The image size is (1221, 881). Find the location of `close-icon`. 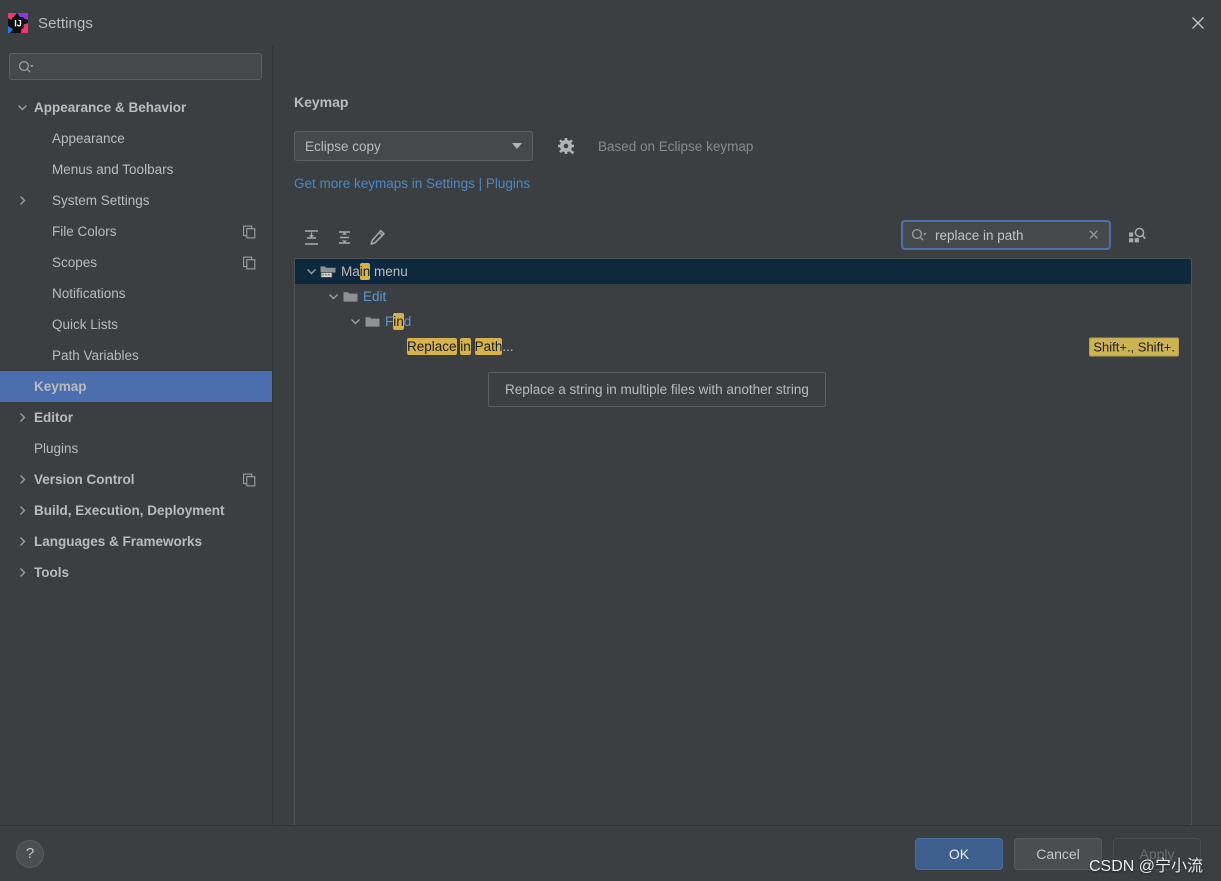

close-icon is located at coordinates (1198, 23).